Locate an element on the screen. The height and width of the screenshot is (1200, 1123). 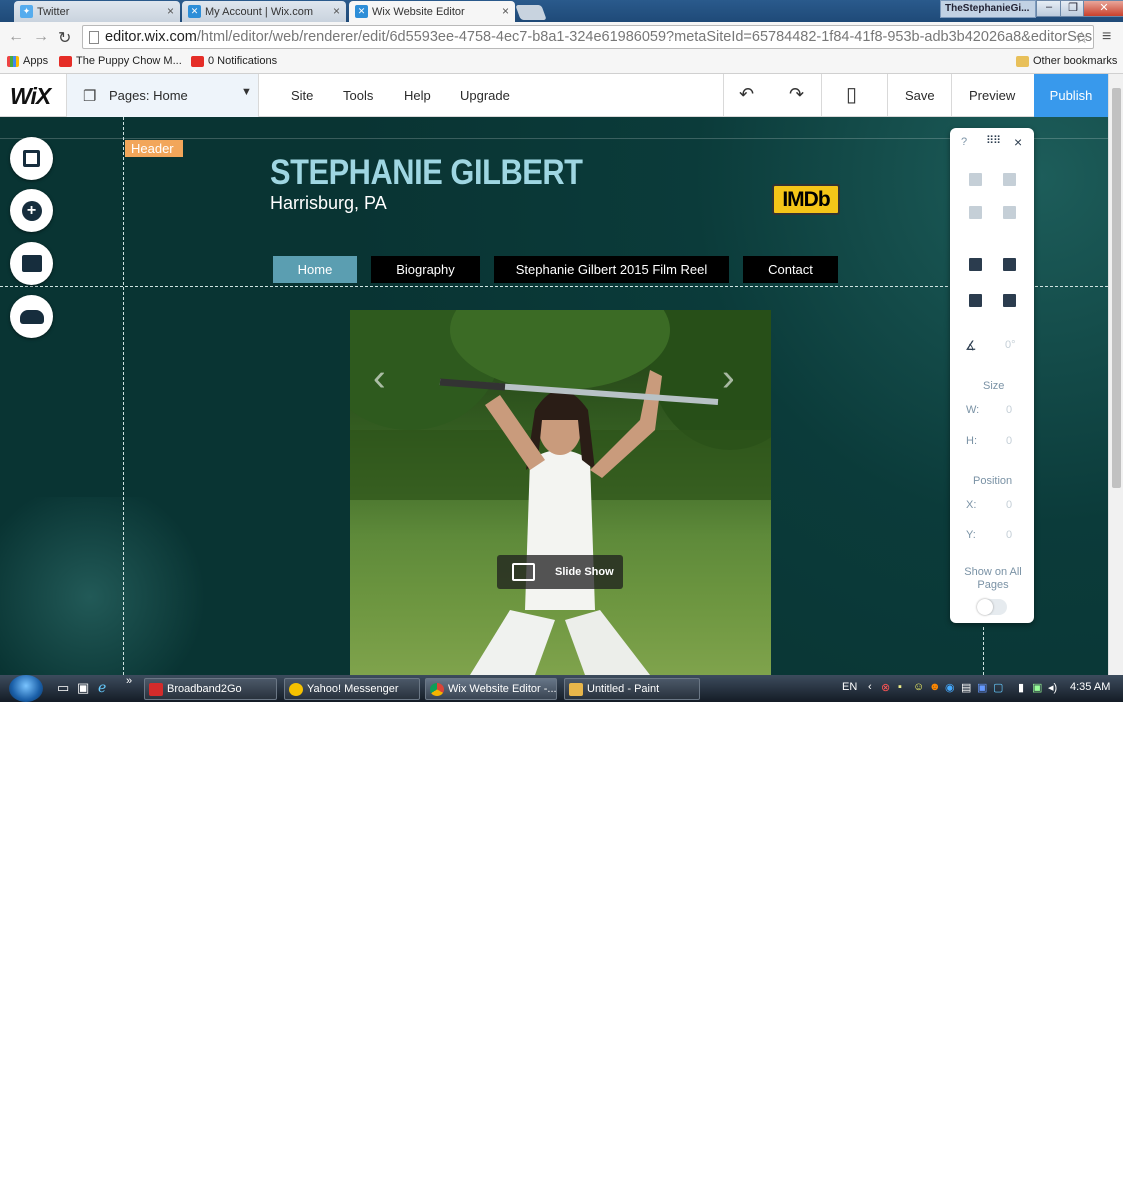
add-button: + is located at coordinates (31, 210).